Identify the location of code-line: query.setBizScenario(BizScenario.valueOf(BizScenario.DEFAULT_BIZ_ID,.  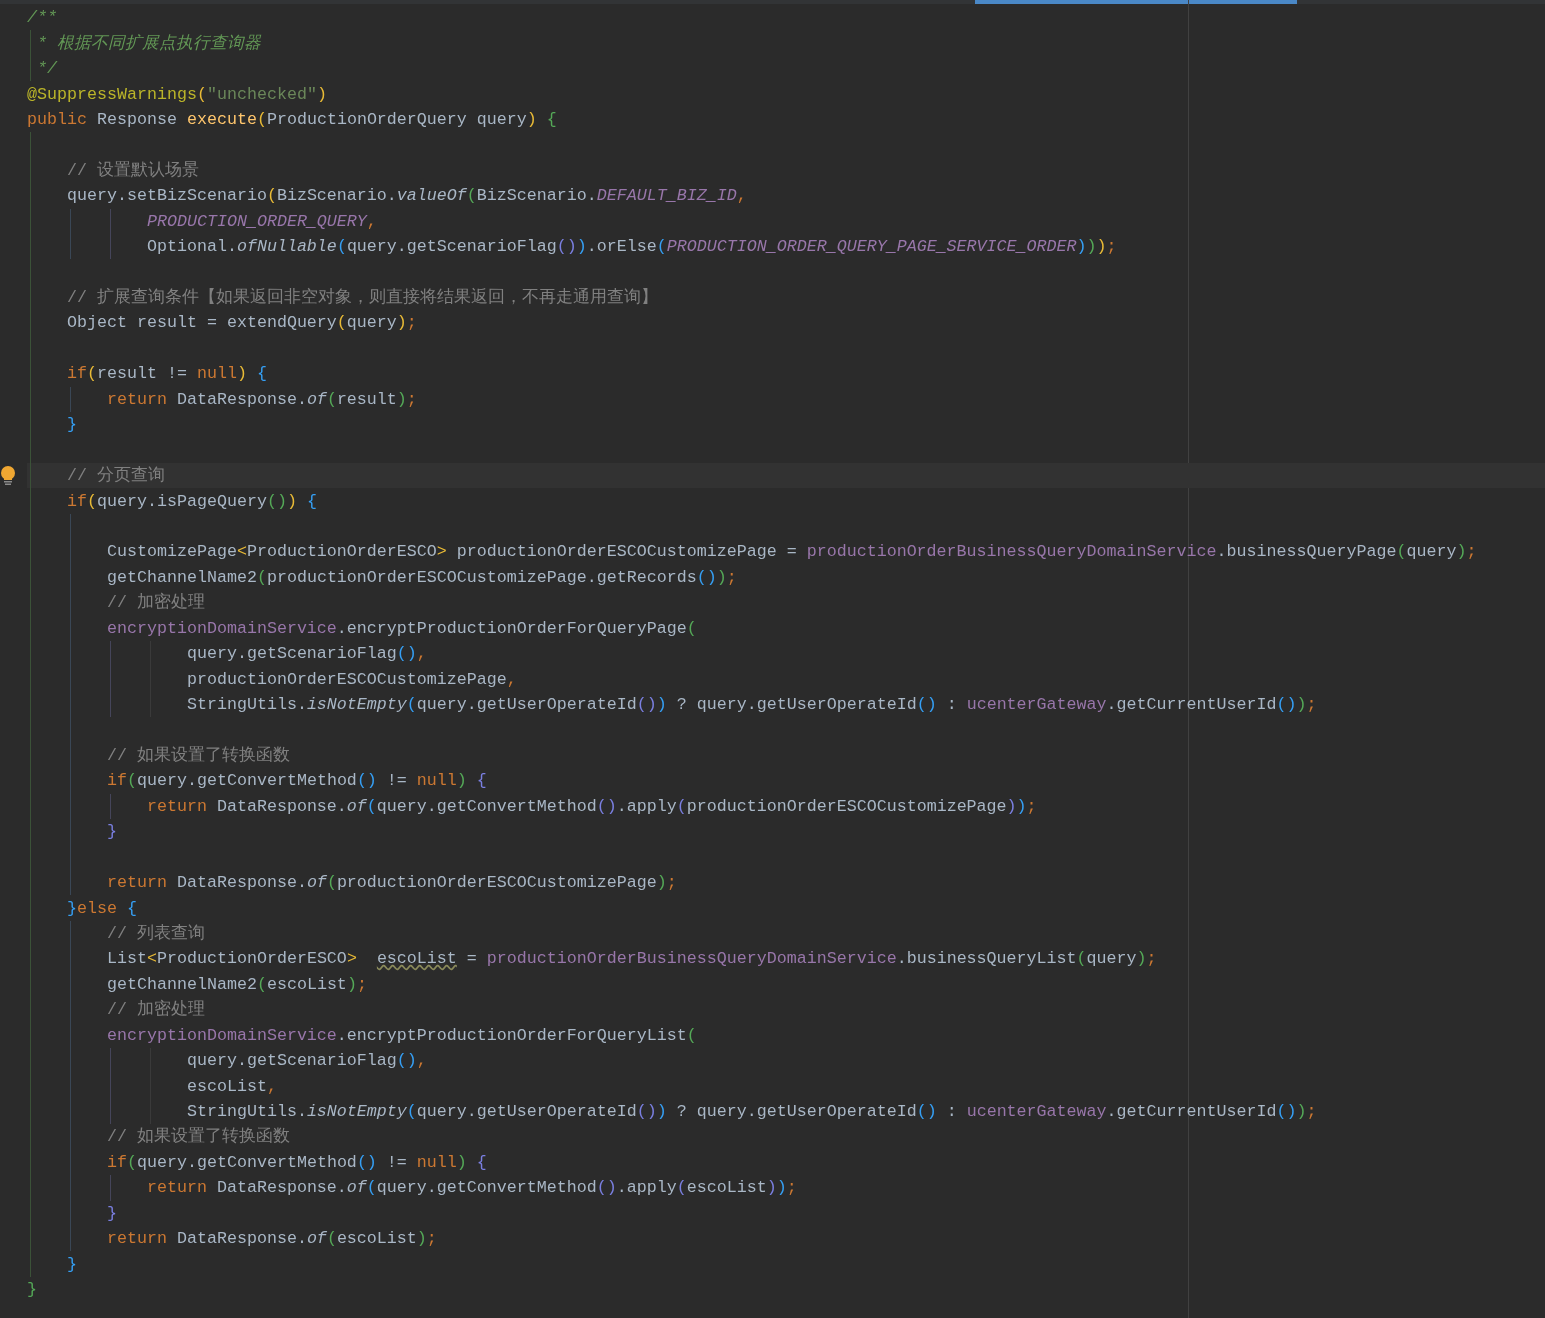
(406, 196).